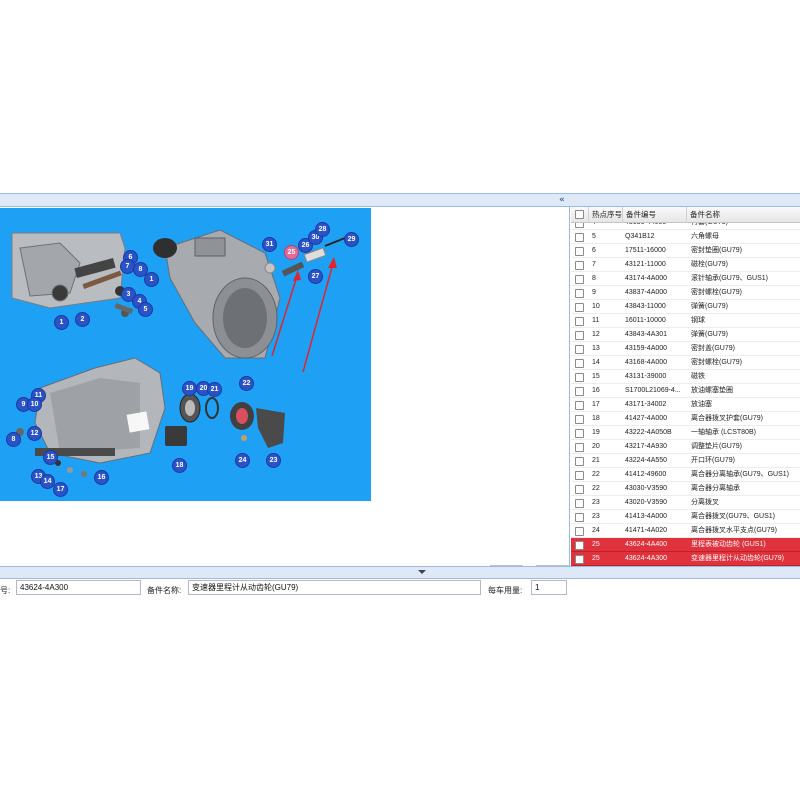  What do you see at coordinates (655, 215) in the screenshot?
I see `header-part-code: 备件编号` at bounding box center [655, 215].